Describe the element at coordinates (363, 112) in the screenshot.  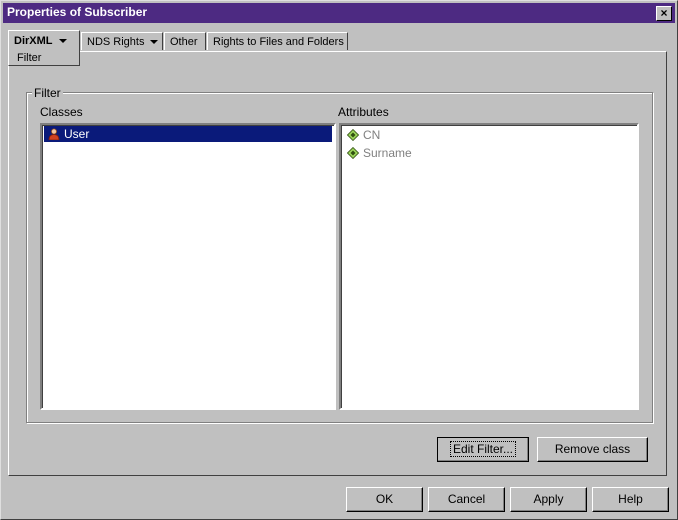
I see `attributes-label: Attributes` at that location.